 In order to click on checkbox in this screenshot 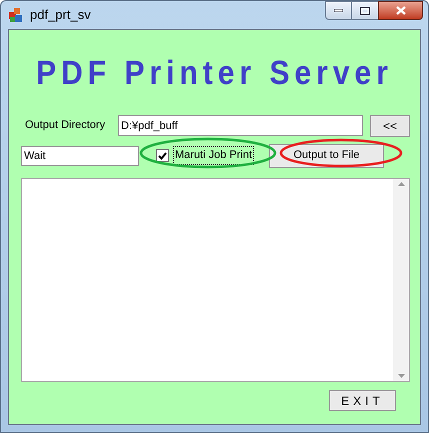, I will do `click(162, 155)`.